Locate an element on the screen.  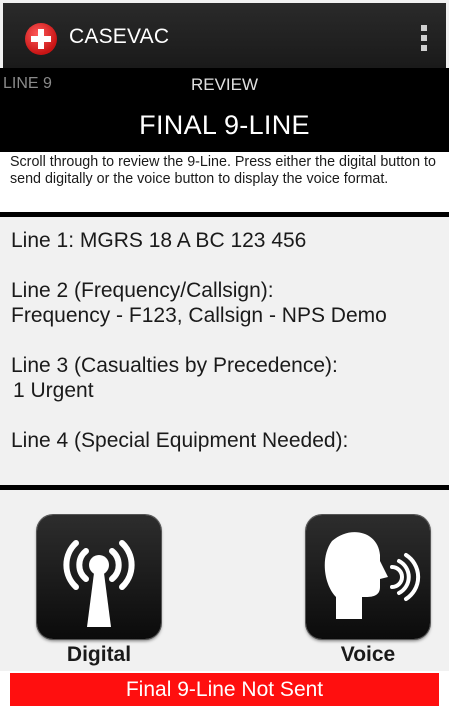
review-line-value: 1 Urgent is located at coordinates (53, 390).